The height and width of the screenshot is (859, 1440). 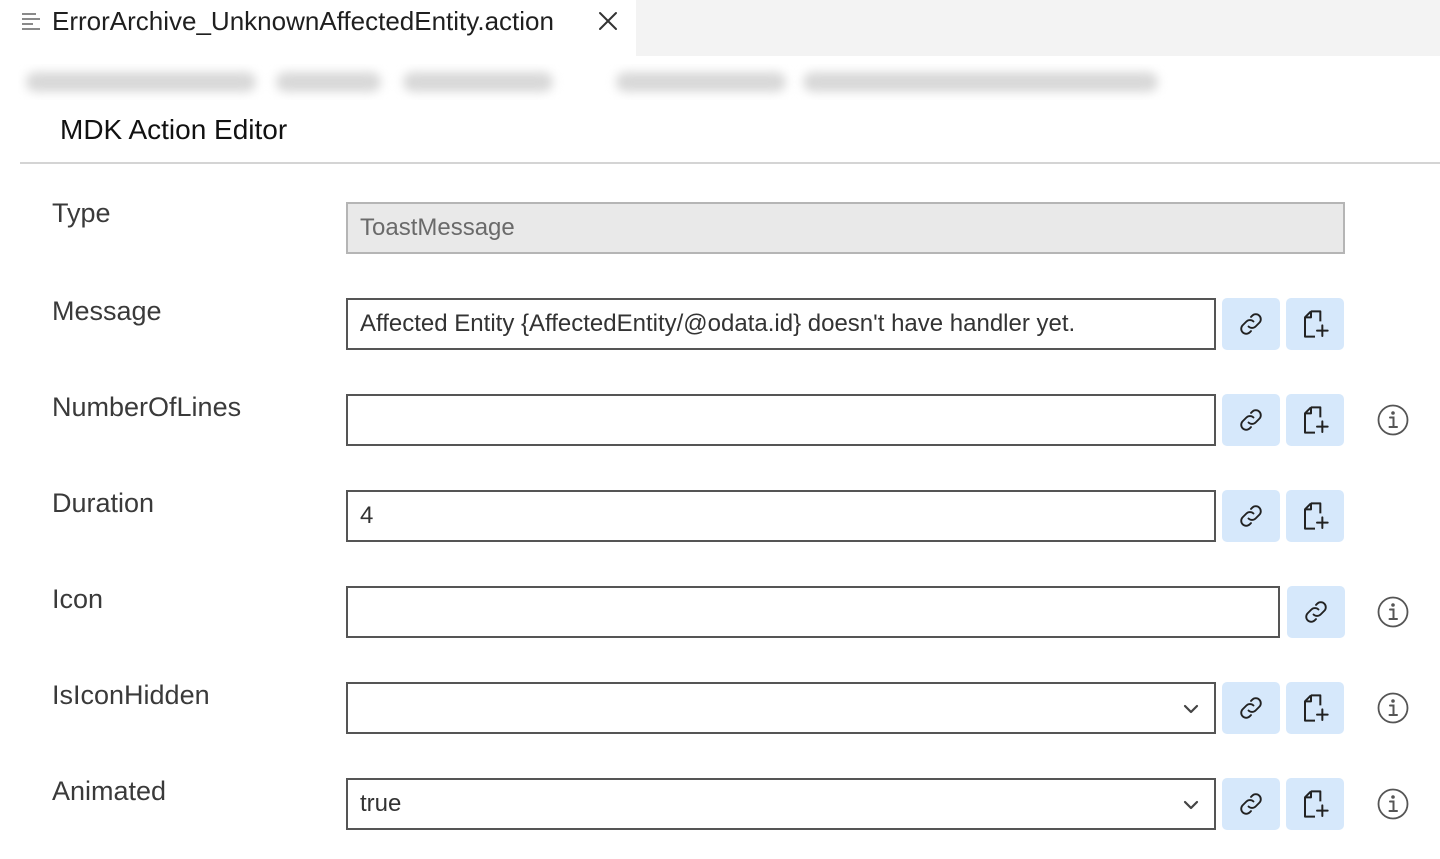 What do you see at coordinates (813, 612) in the screenshot?
I see `icon-input` at bounding box center [813, 612].